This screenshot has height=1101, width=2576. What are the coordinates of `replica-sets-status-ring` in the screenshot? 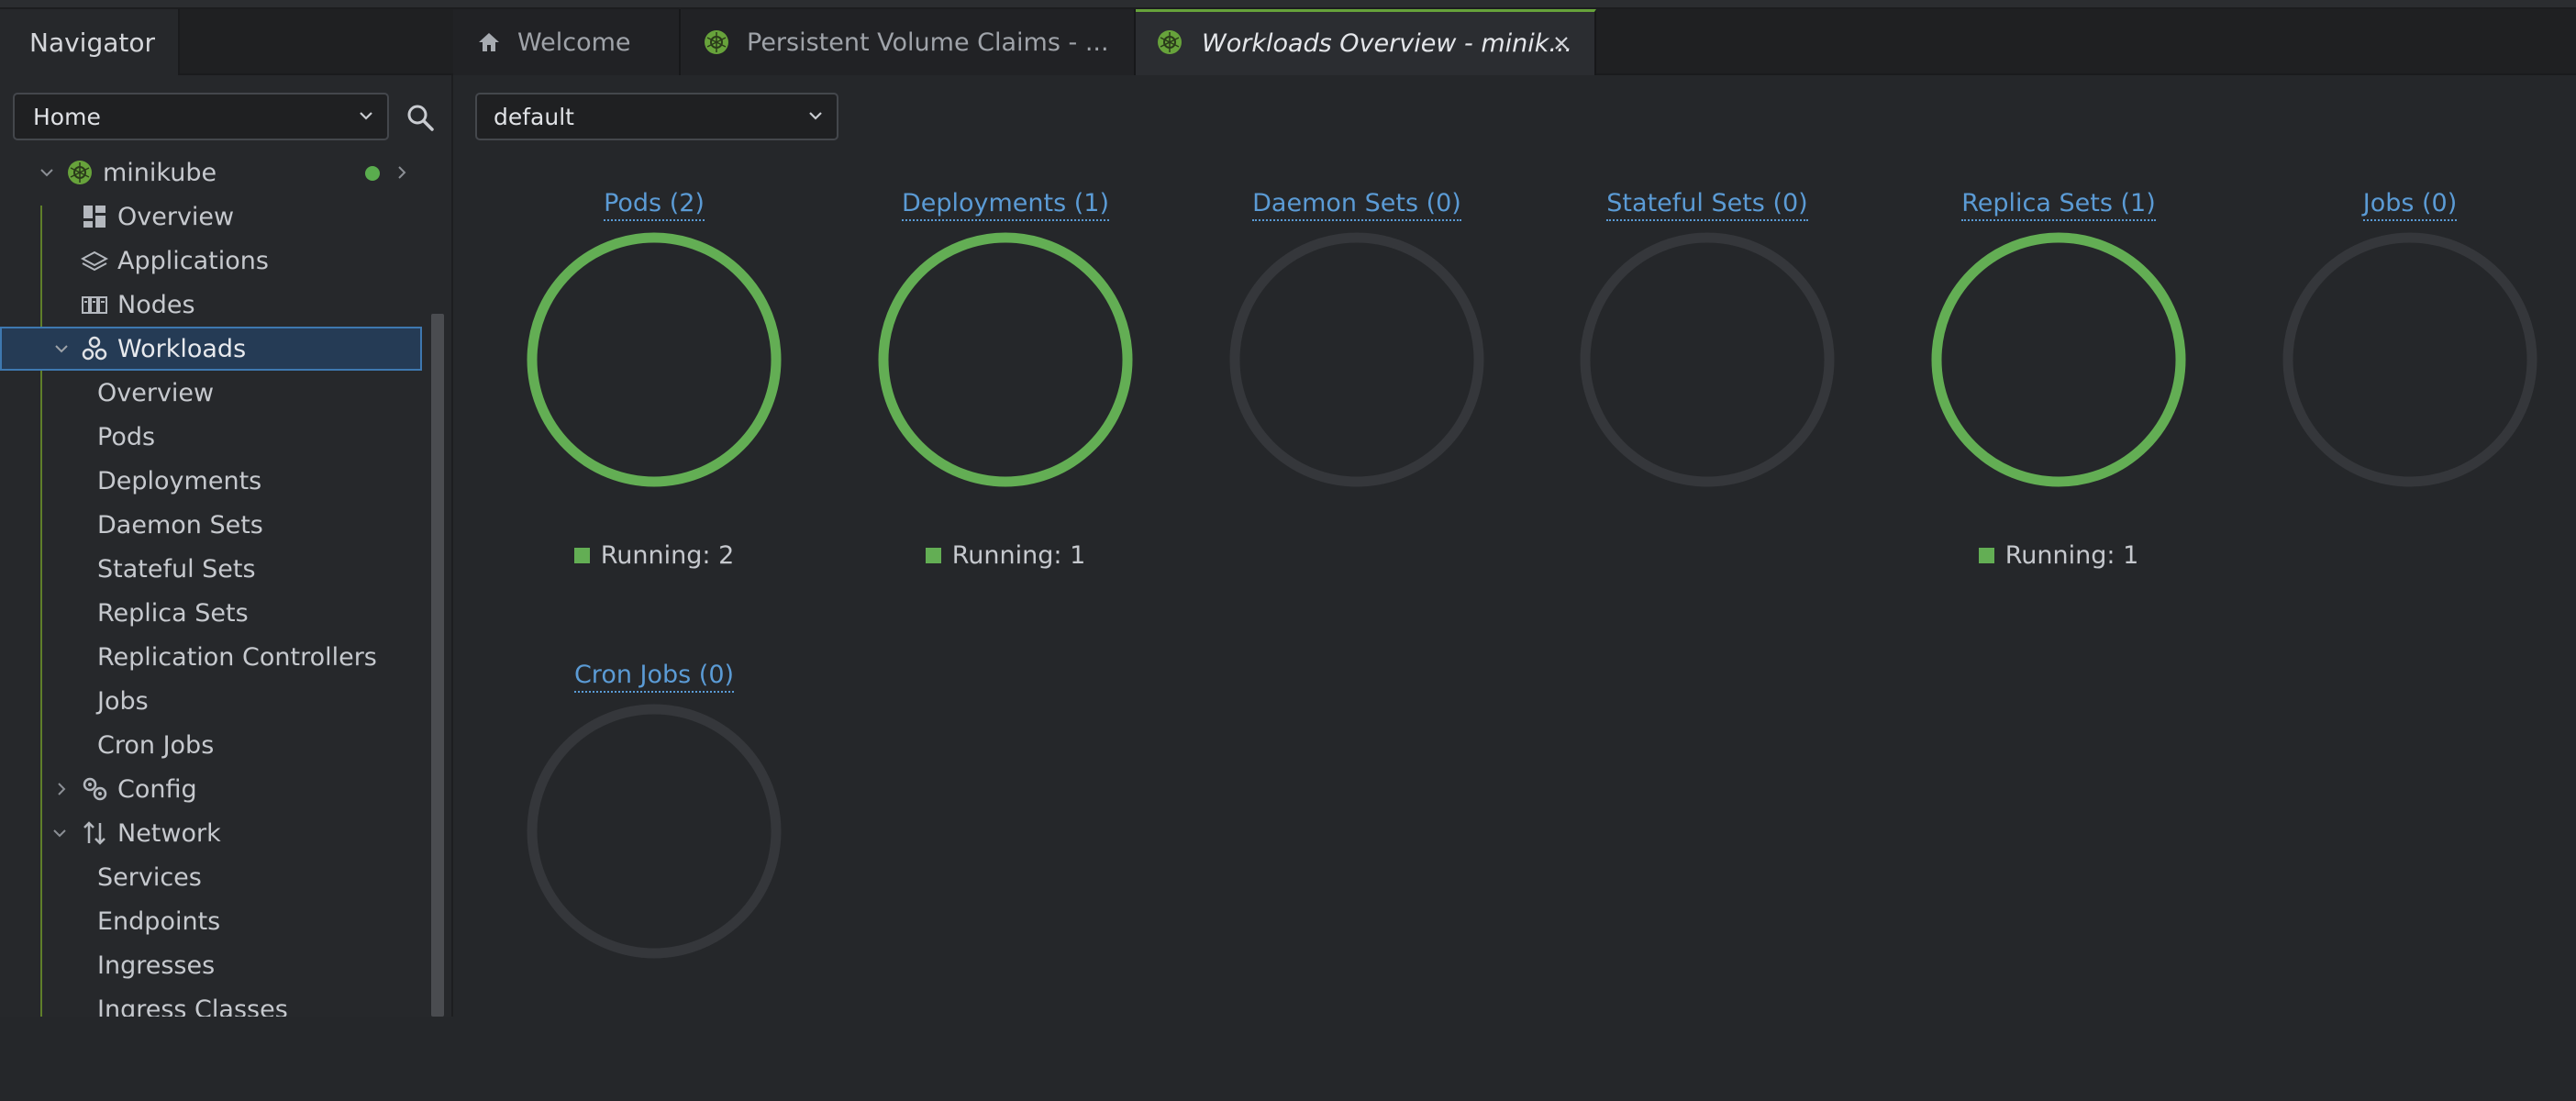 It's located at (2058, 359).